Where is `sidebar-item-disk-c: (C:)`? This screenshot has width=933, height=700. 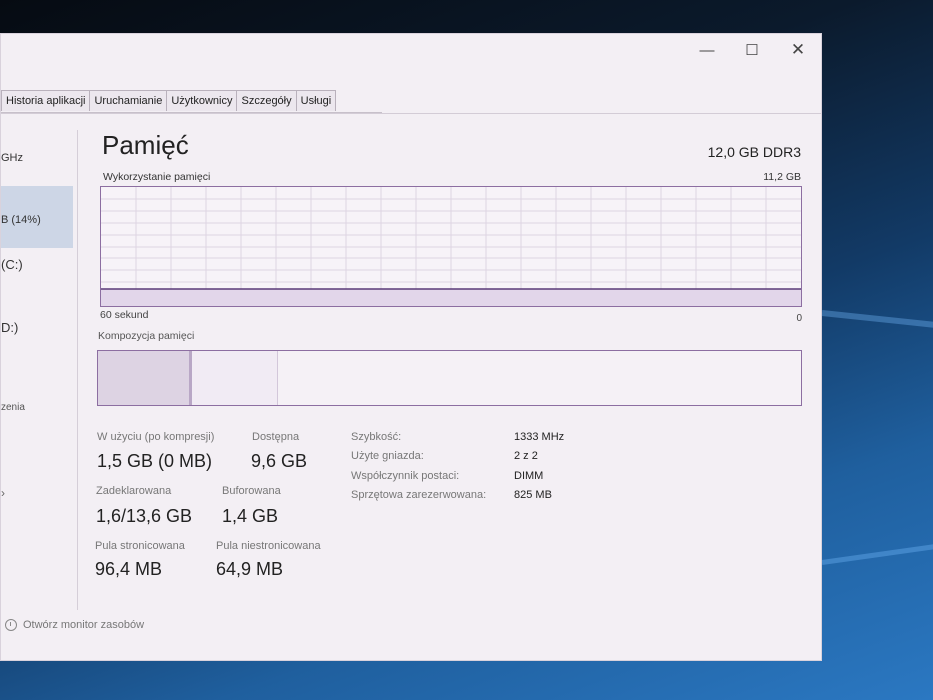 sidebar-item-disk-c: (C:) is located at coordinates (12, 264).